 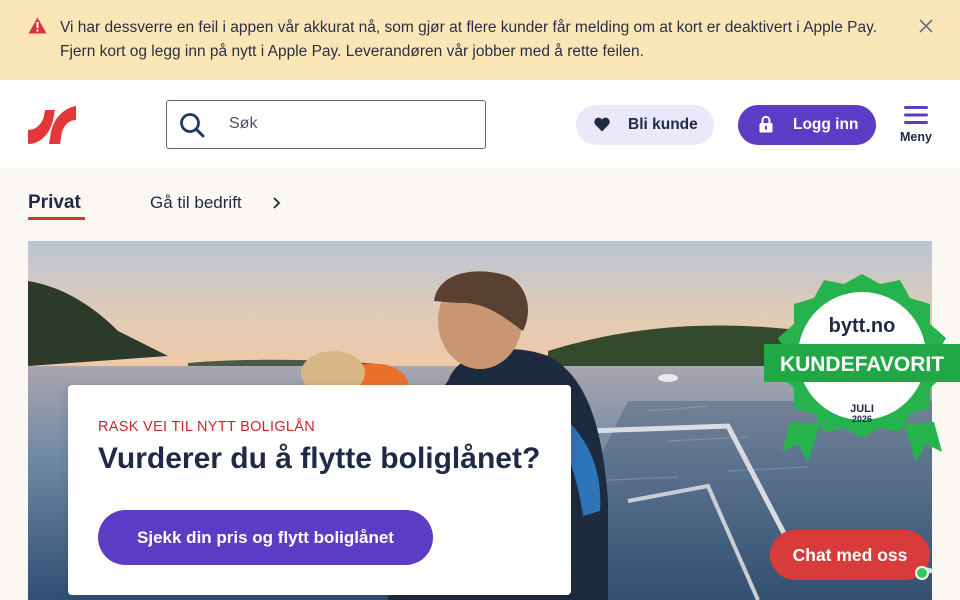 I want to click on menu-button: Meny, so click(x=916, y=126).